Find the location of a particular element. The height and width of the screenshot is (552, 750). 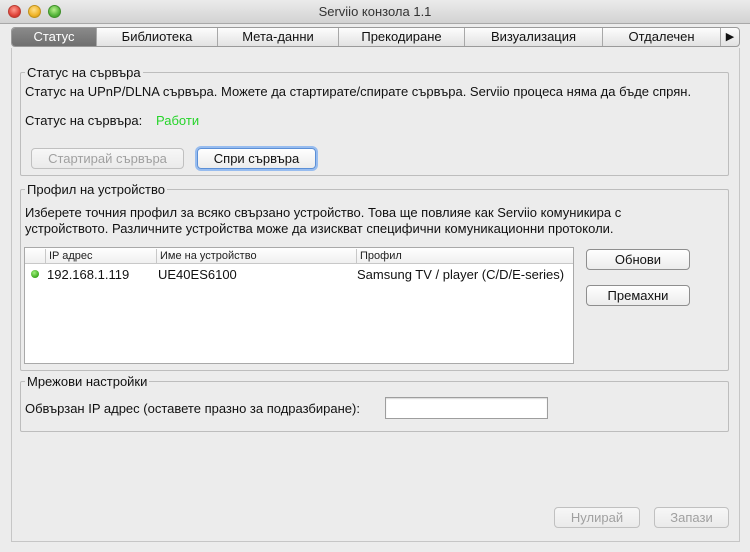

tab-metadata: Мета-данни is located at coordinates (278, 37).